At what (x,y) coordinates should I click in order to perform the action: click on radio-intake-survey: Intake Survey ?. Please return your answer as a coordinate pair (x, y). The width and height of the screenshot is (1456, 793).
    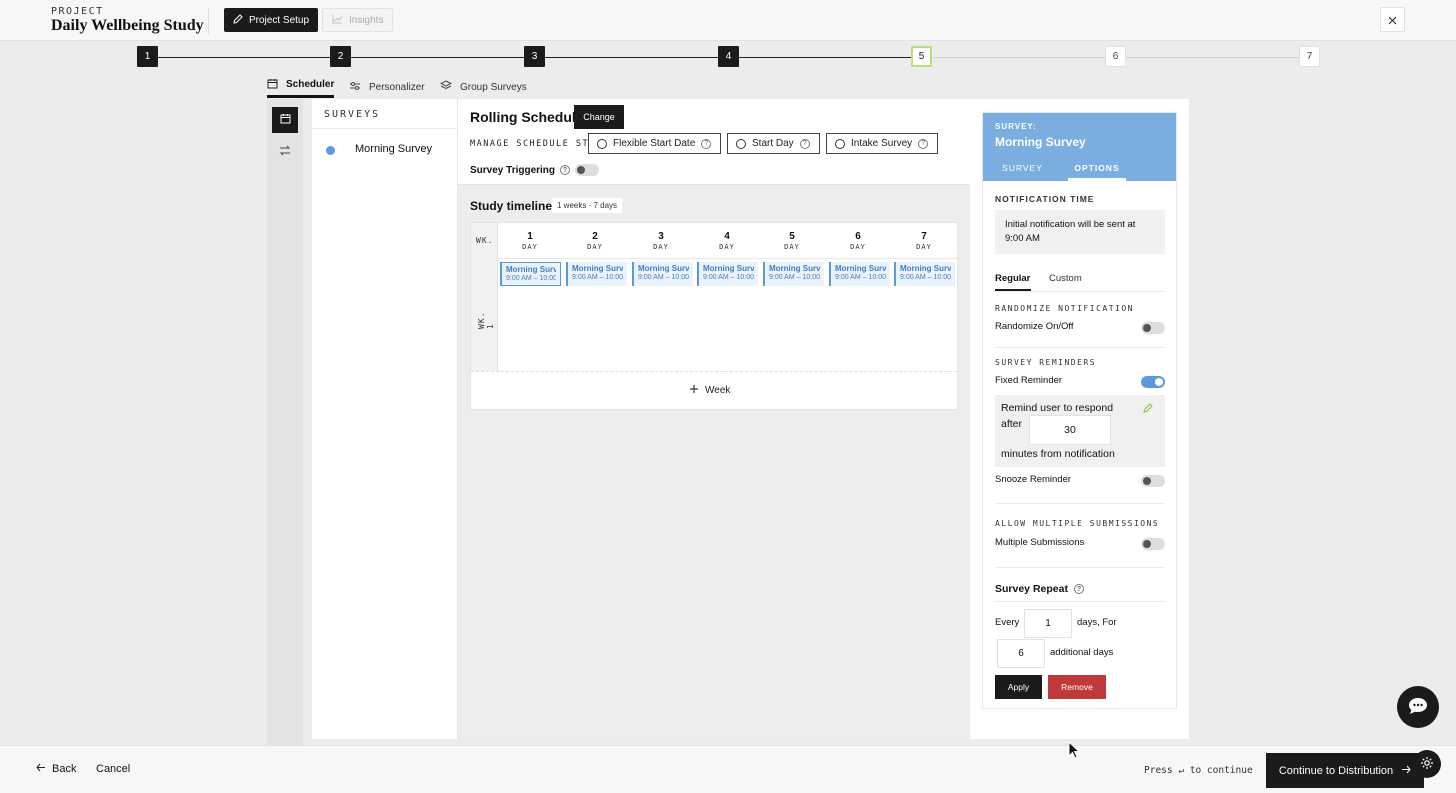
    Looking at the image, I should click on (882, 143).